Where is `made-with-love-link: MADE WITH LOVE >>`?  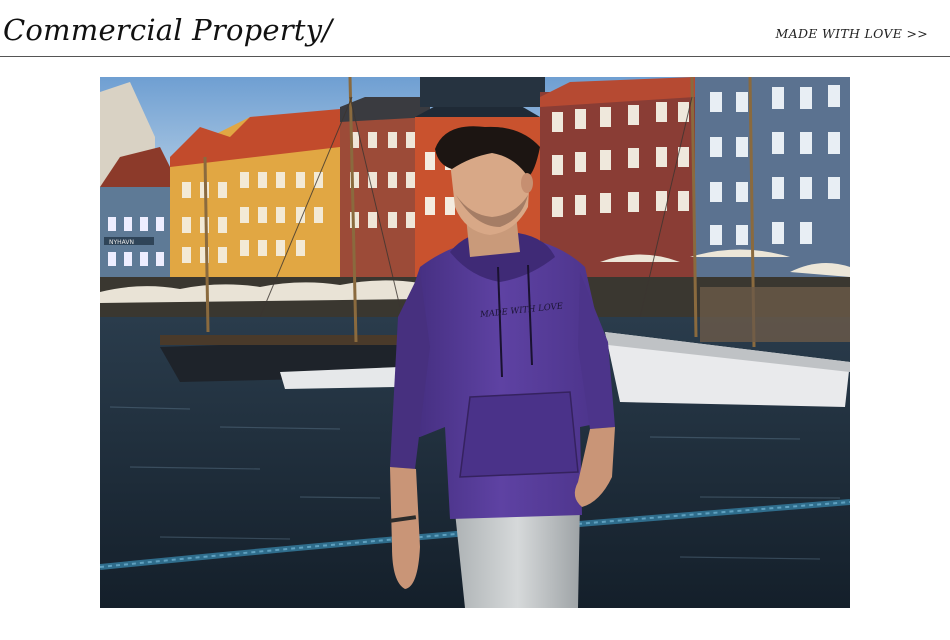 made-with-love-link: MADE WITH LOVE >> is located at coordinates (852, 33).